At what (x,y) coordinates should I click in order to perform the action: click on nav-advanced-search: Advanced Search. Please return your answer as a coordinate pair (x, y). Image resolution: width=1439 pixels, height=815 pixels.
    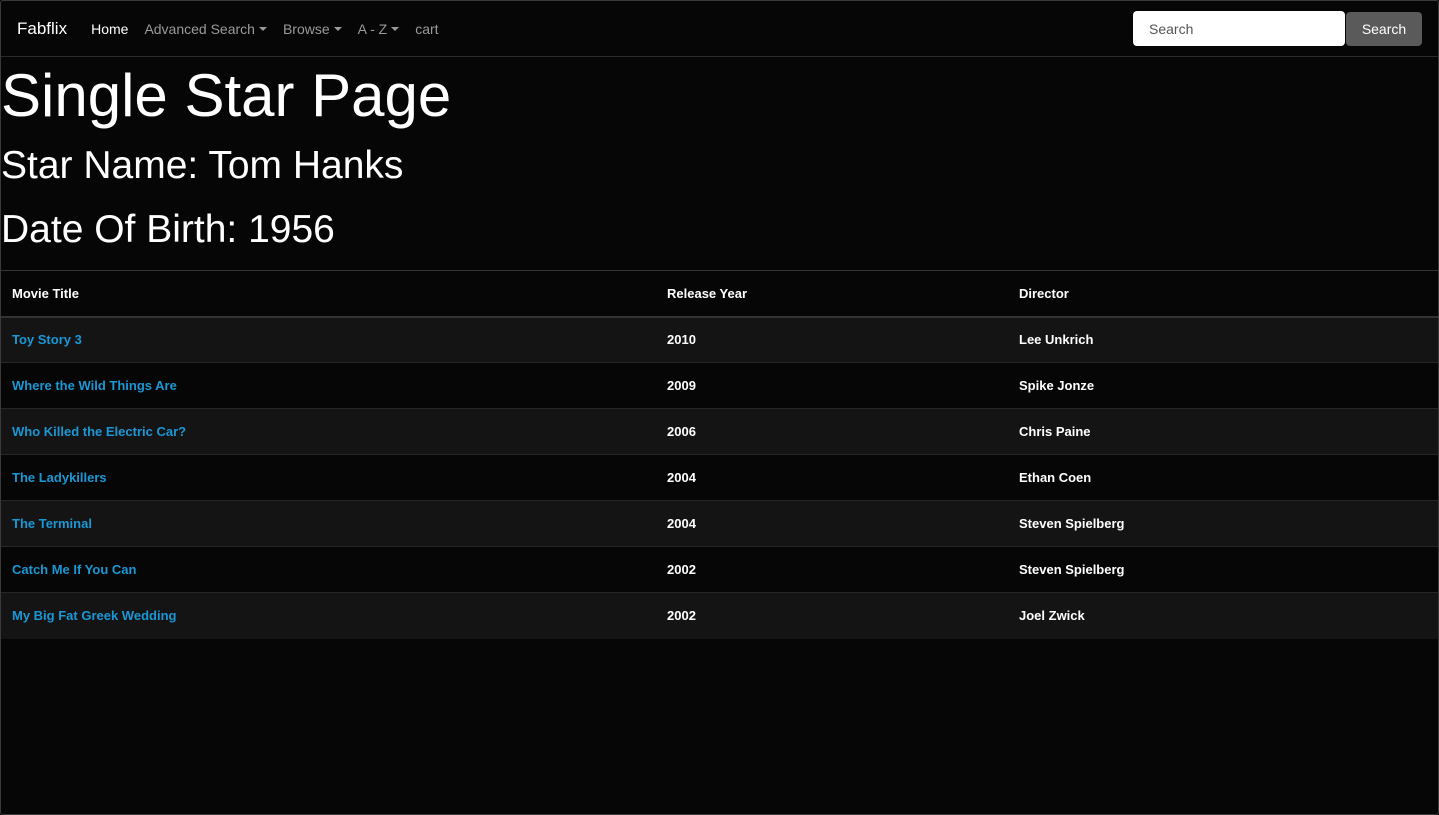
    Looking at the image, I should click on (205, 29).